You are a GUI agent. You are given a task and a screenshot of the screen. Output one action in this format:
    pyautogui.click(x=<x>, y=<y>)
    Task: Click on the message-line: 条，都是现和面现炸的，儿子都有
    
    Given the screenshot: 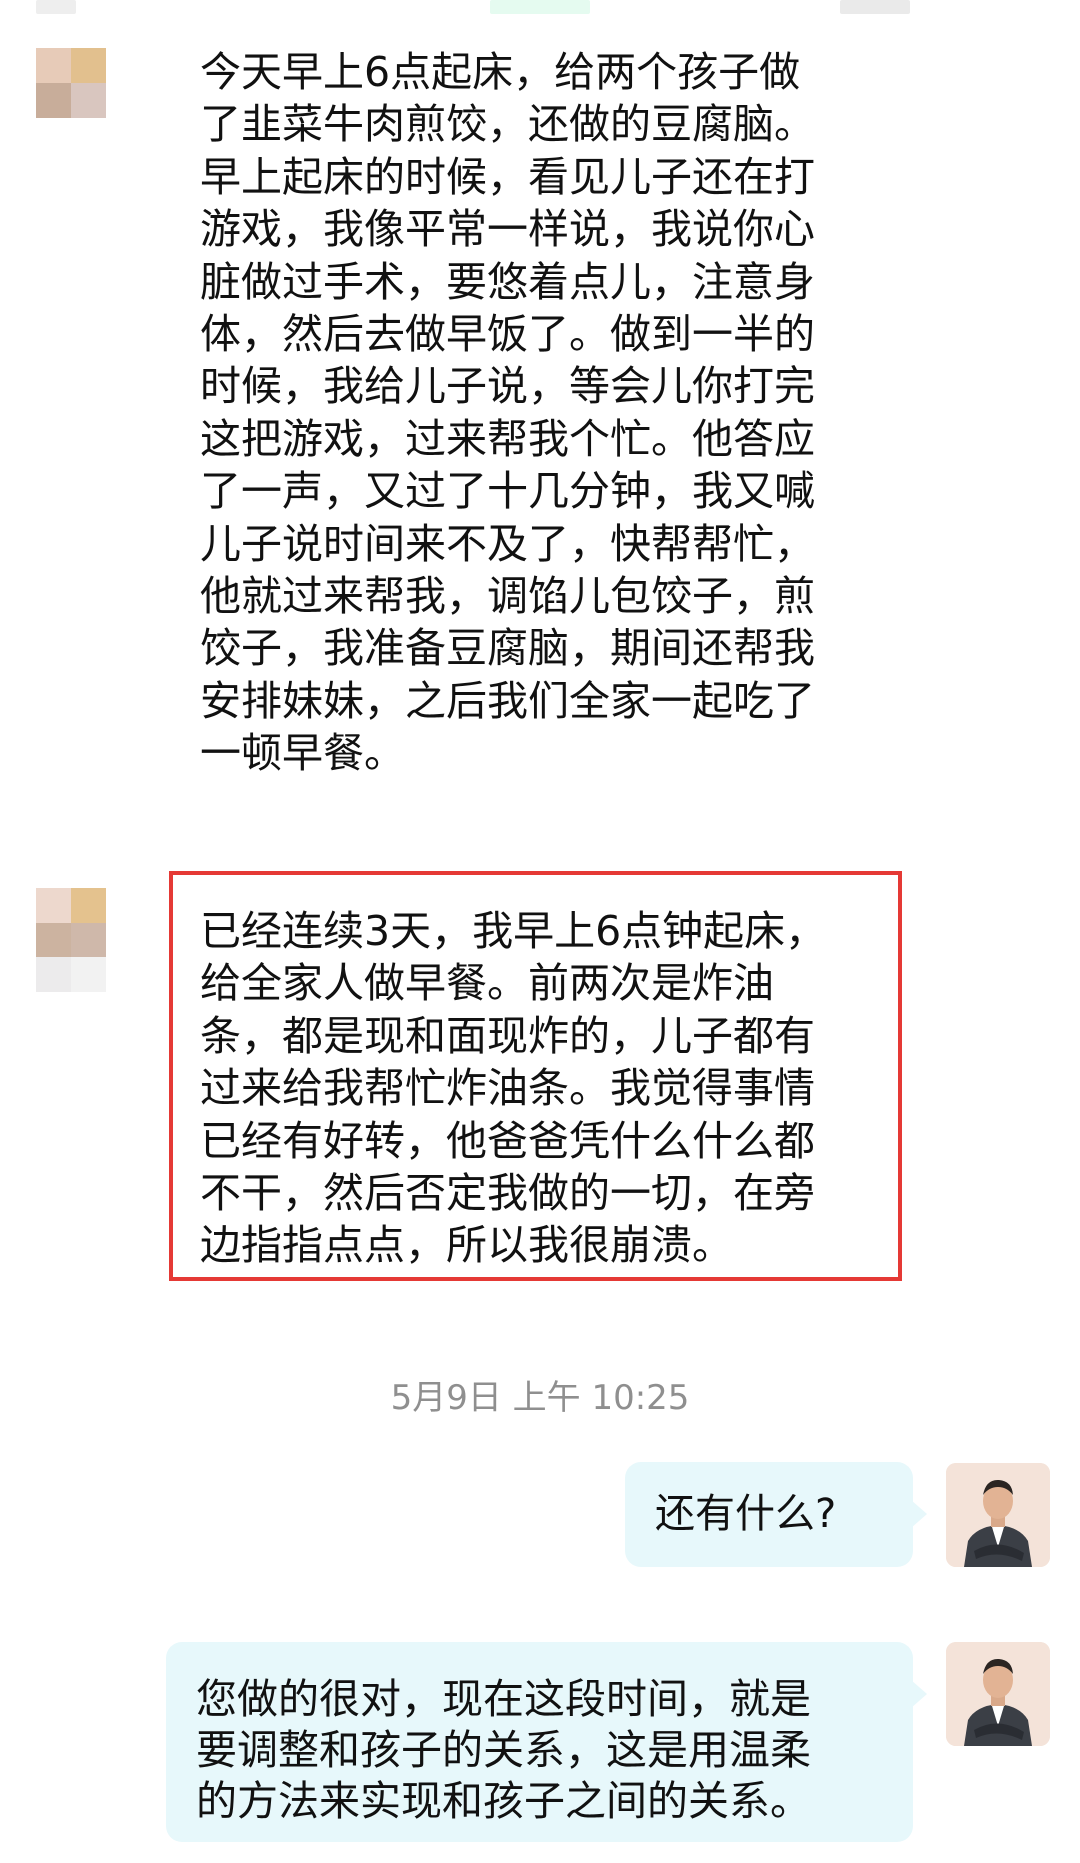 What is the action you would take?
    pyautogui.click(x=507, y=1035)
    